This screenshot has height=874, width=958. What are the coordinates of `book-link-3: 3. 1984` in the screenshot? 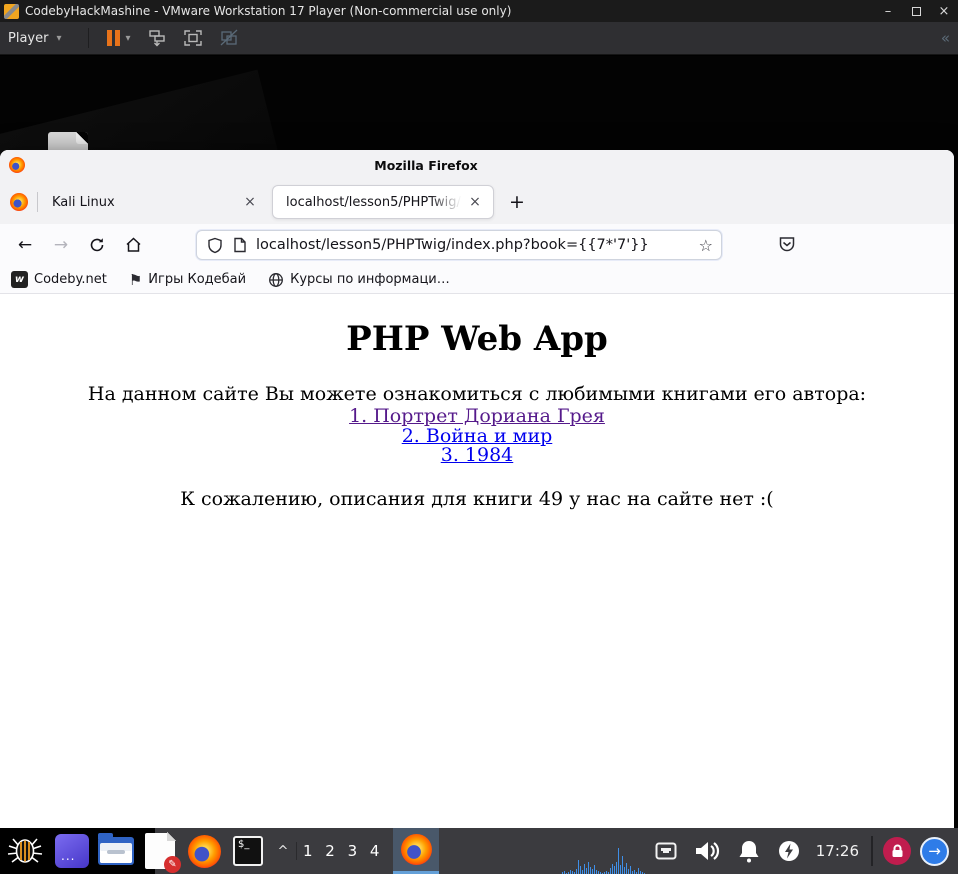 It's located at (477, 455).